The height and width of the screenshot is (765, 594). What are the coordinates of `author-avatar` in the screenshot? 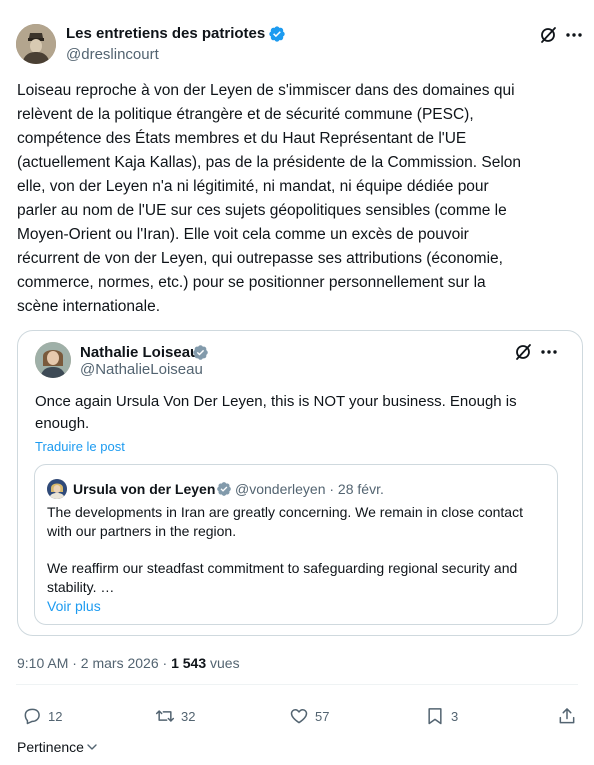 It's located at (36, 44).